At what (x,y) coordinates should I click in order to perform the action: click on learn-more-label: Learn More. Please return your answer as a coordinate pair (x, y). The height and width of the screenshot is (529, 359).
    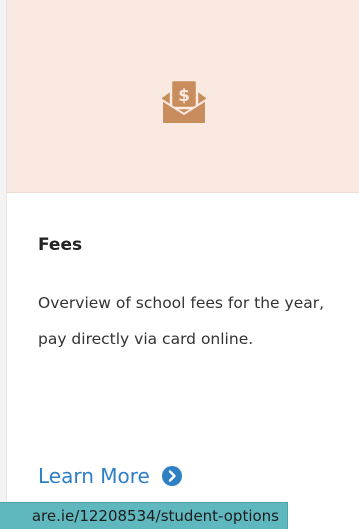
    Looking at the image, I should click on (94, 476).